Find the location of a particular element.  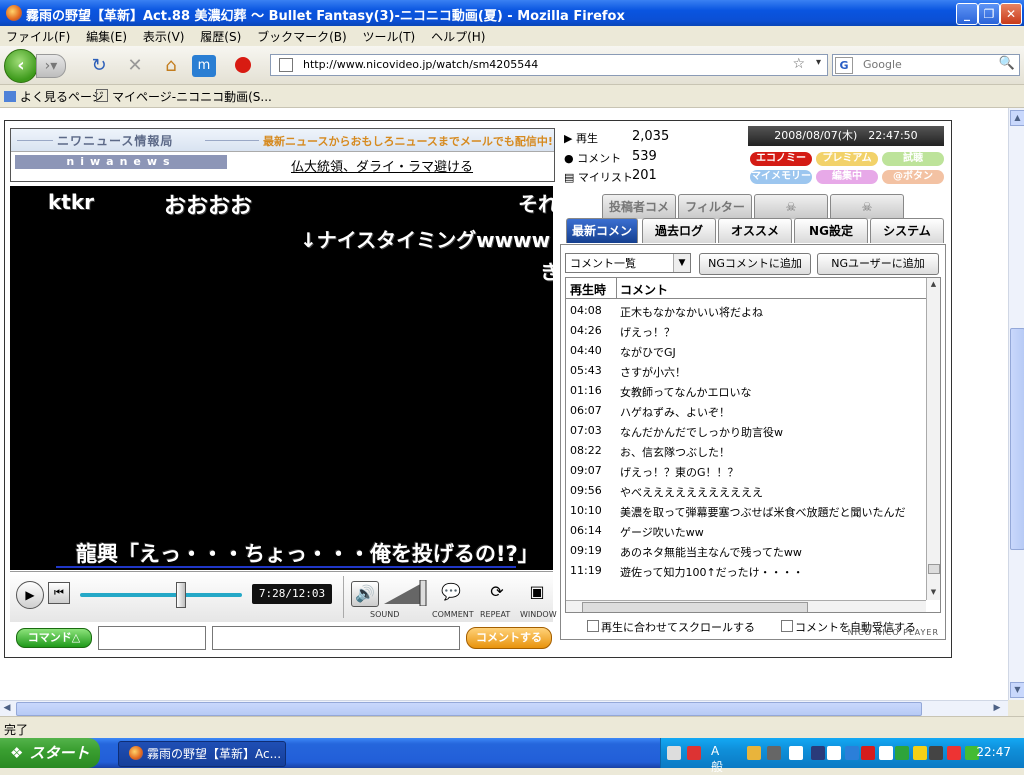

maximize-button: ❐ is located at coordinates (989, 14).